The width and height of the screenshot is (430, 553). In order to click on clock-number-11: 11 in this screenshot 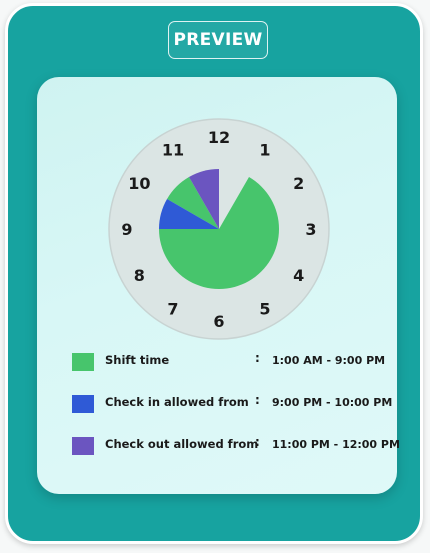, I will do `click(173, 149)`.